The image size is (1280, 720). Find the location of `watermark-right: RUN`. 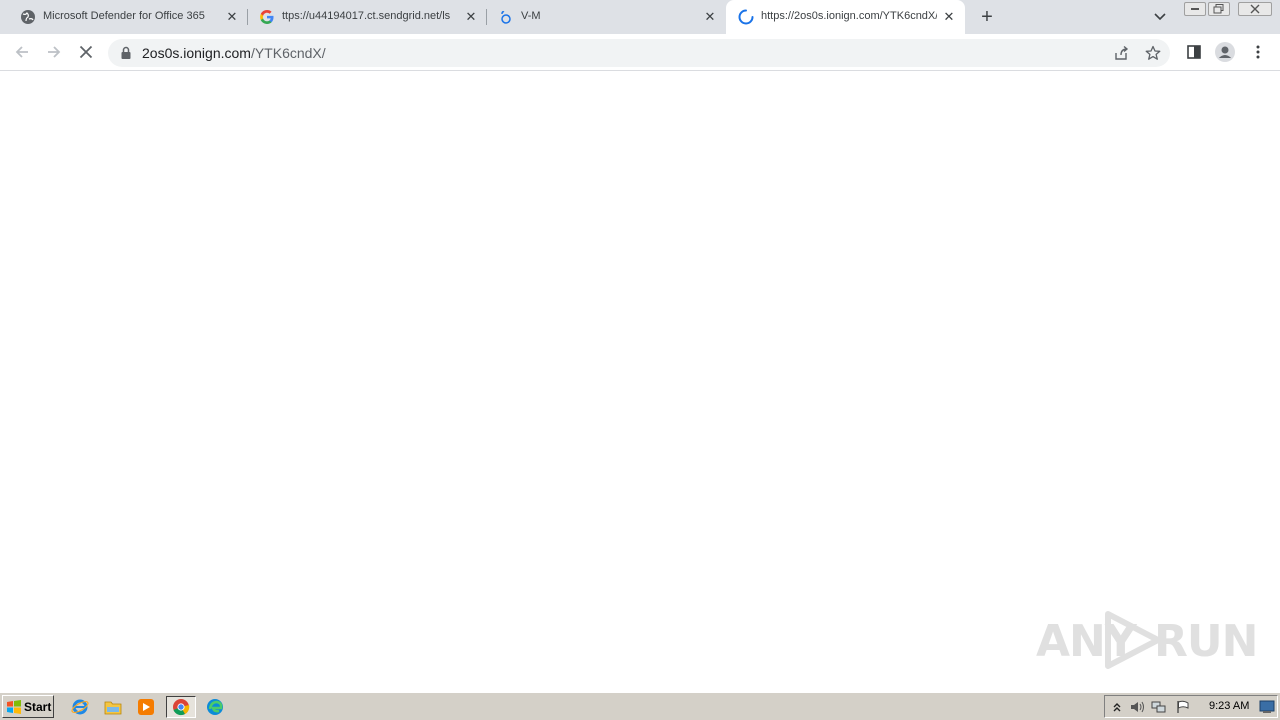

watermark-right: RUN is located at coordinates (1206, 641).